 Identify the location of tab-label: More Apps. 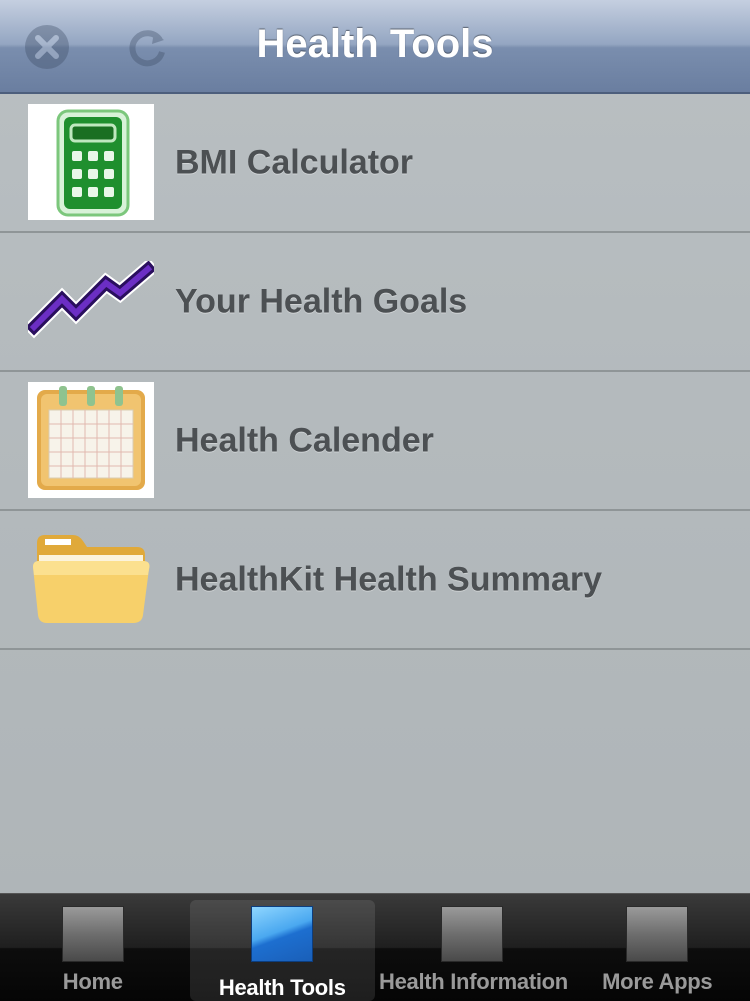
(657, 982).